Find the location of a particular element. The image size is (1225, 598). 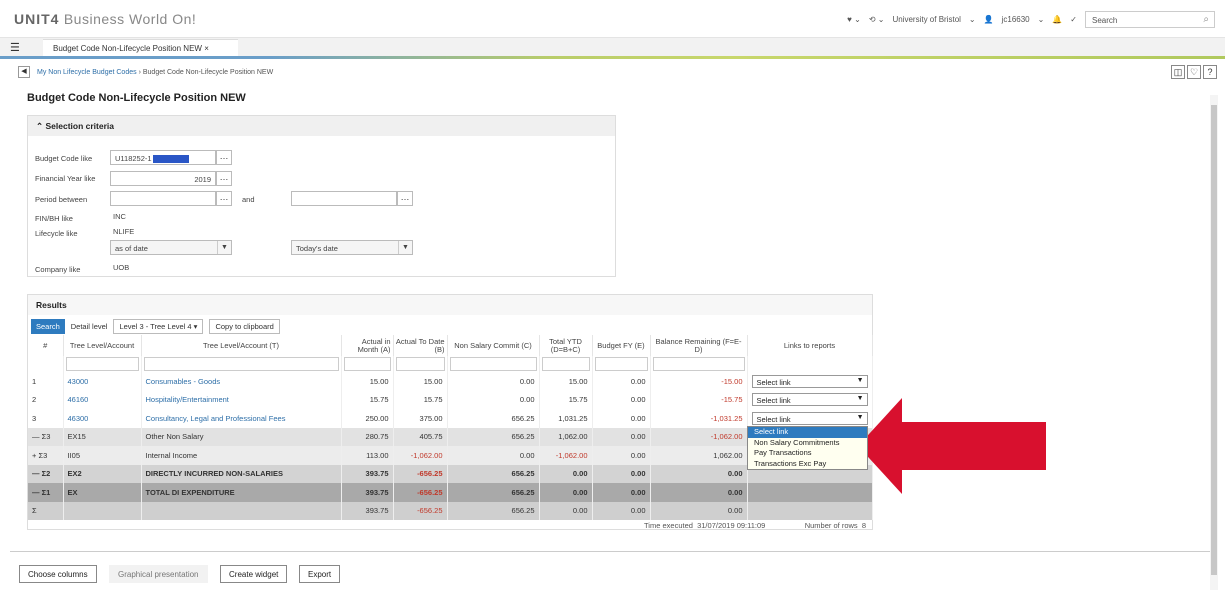

check-icon: ✓ is located at coordinates (1073, 19).